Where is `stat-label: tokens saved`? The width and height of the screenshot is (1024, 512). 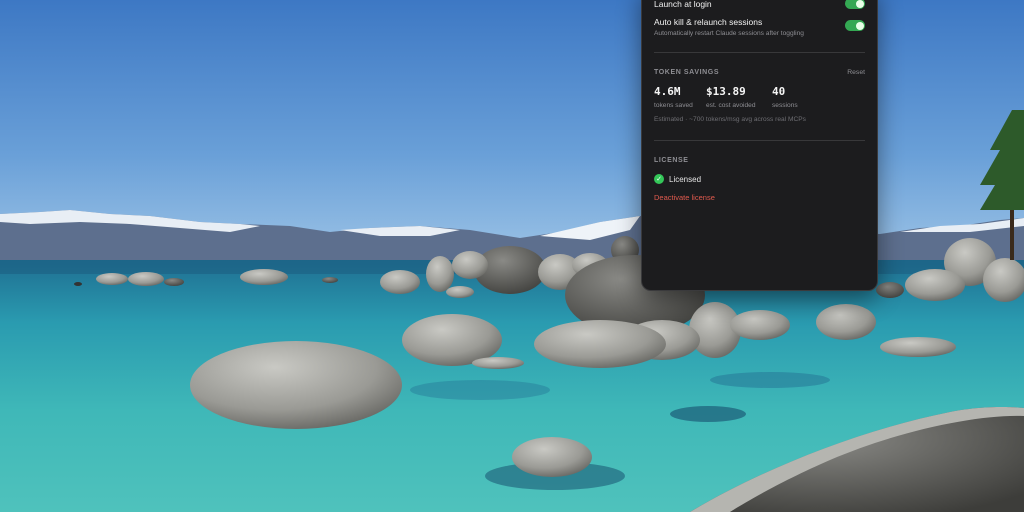
stat-label: tokens saved is located at coordinates (673, 105).